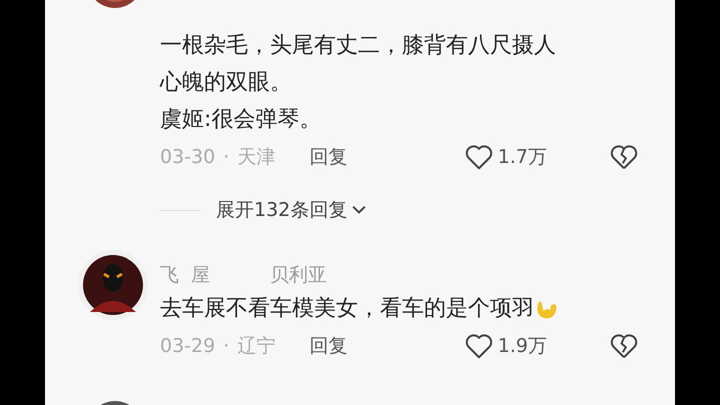  I want to click on expand-replies-button: 展开132条回复, so click(293, 210).